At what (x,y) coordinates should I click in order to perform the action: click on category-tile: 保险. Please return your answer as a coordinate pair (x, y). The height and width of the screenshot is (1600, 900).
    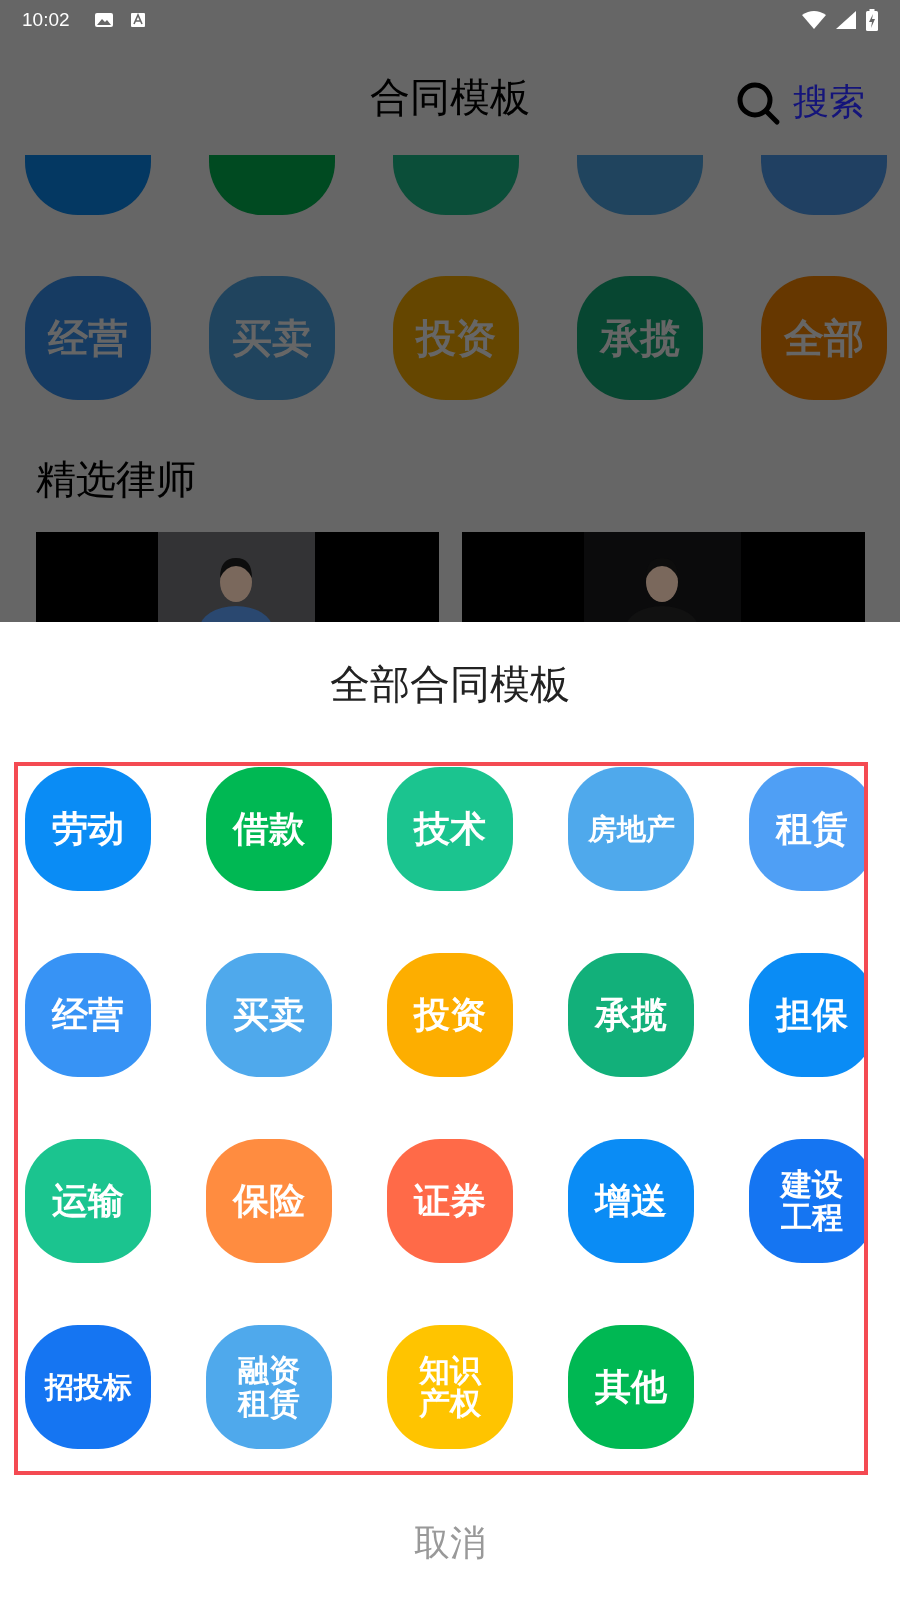
    Looking at the image, I should click on (269, 1201).